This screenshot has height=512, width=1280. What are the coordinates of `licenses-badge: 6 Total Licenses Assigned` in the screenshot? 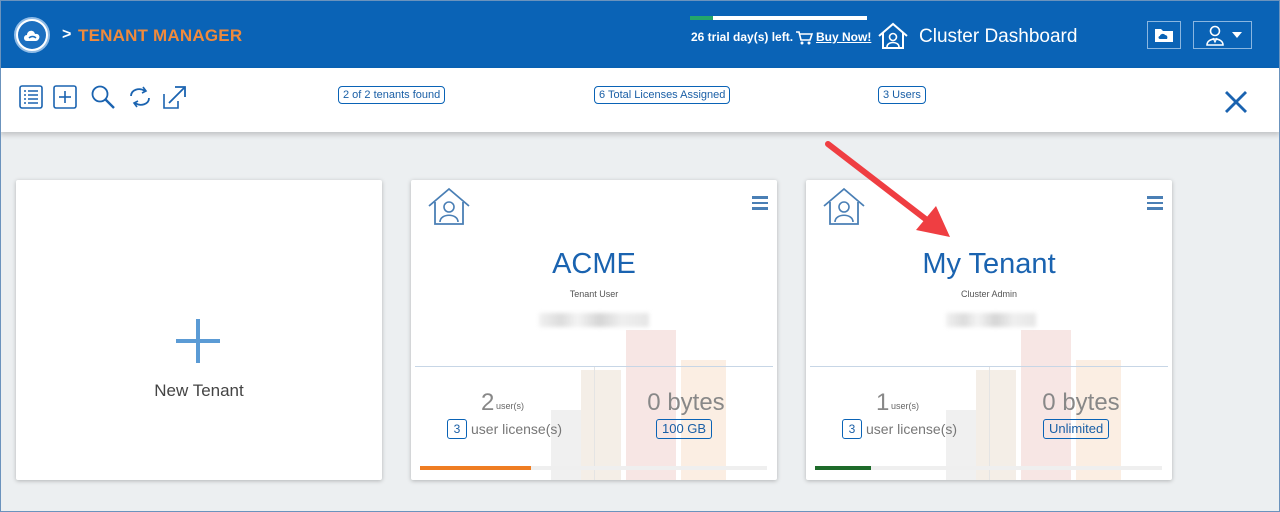 It's located at (662, 95).